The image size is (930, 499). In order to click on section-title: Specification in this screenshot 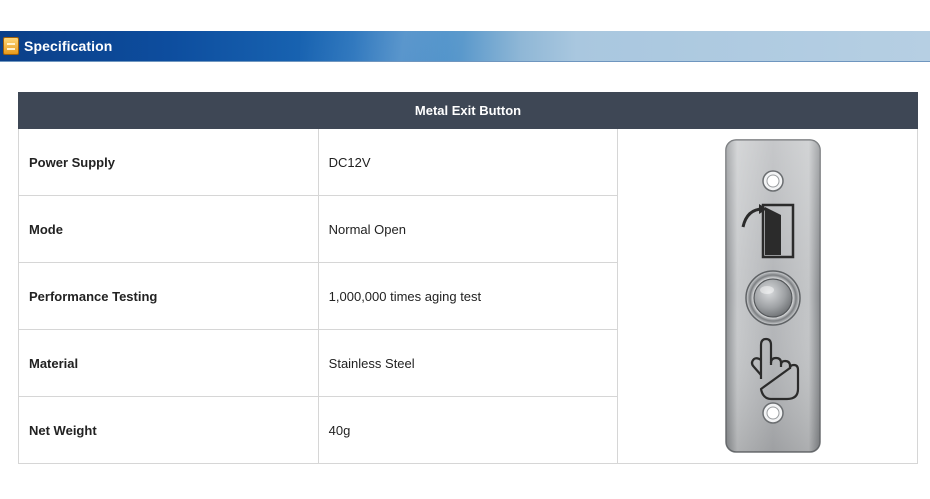, I will do `click(68, 46)`.